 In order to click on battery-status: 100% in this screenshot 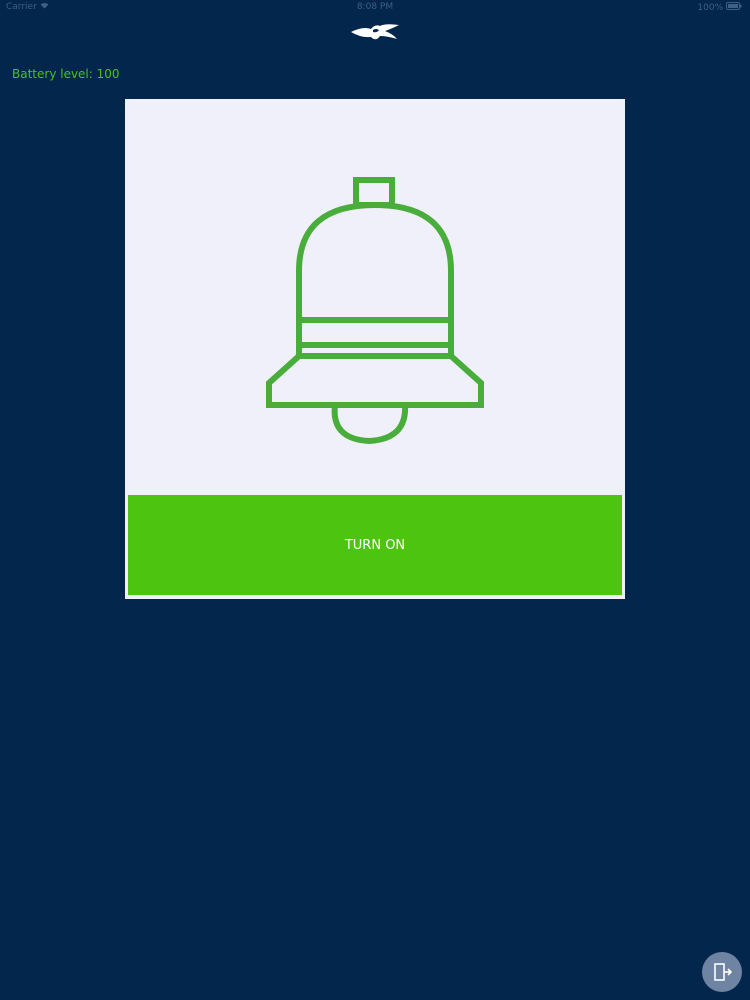, I will do `click(719, 7)`.